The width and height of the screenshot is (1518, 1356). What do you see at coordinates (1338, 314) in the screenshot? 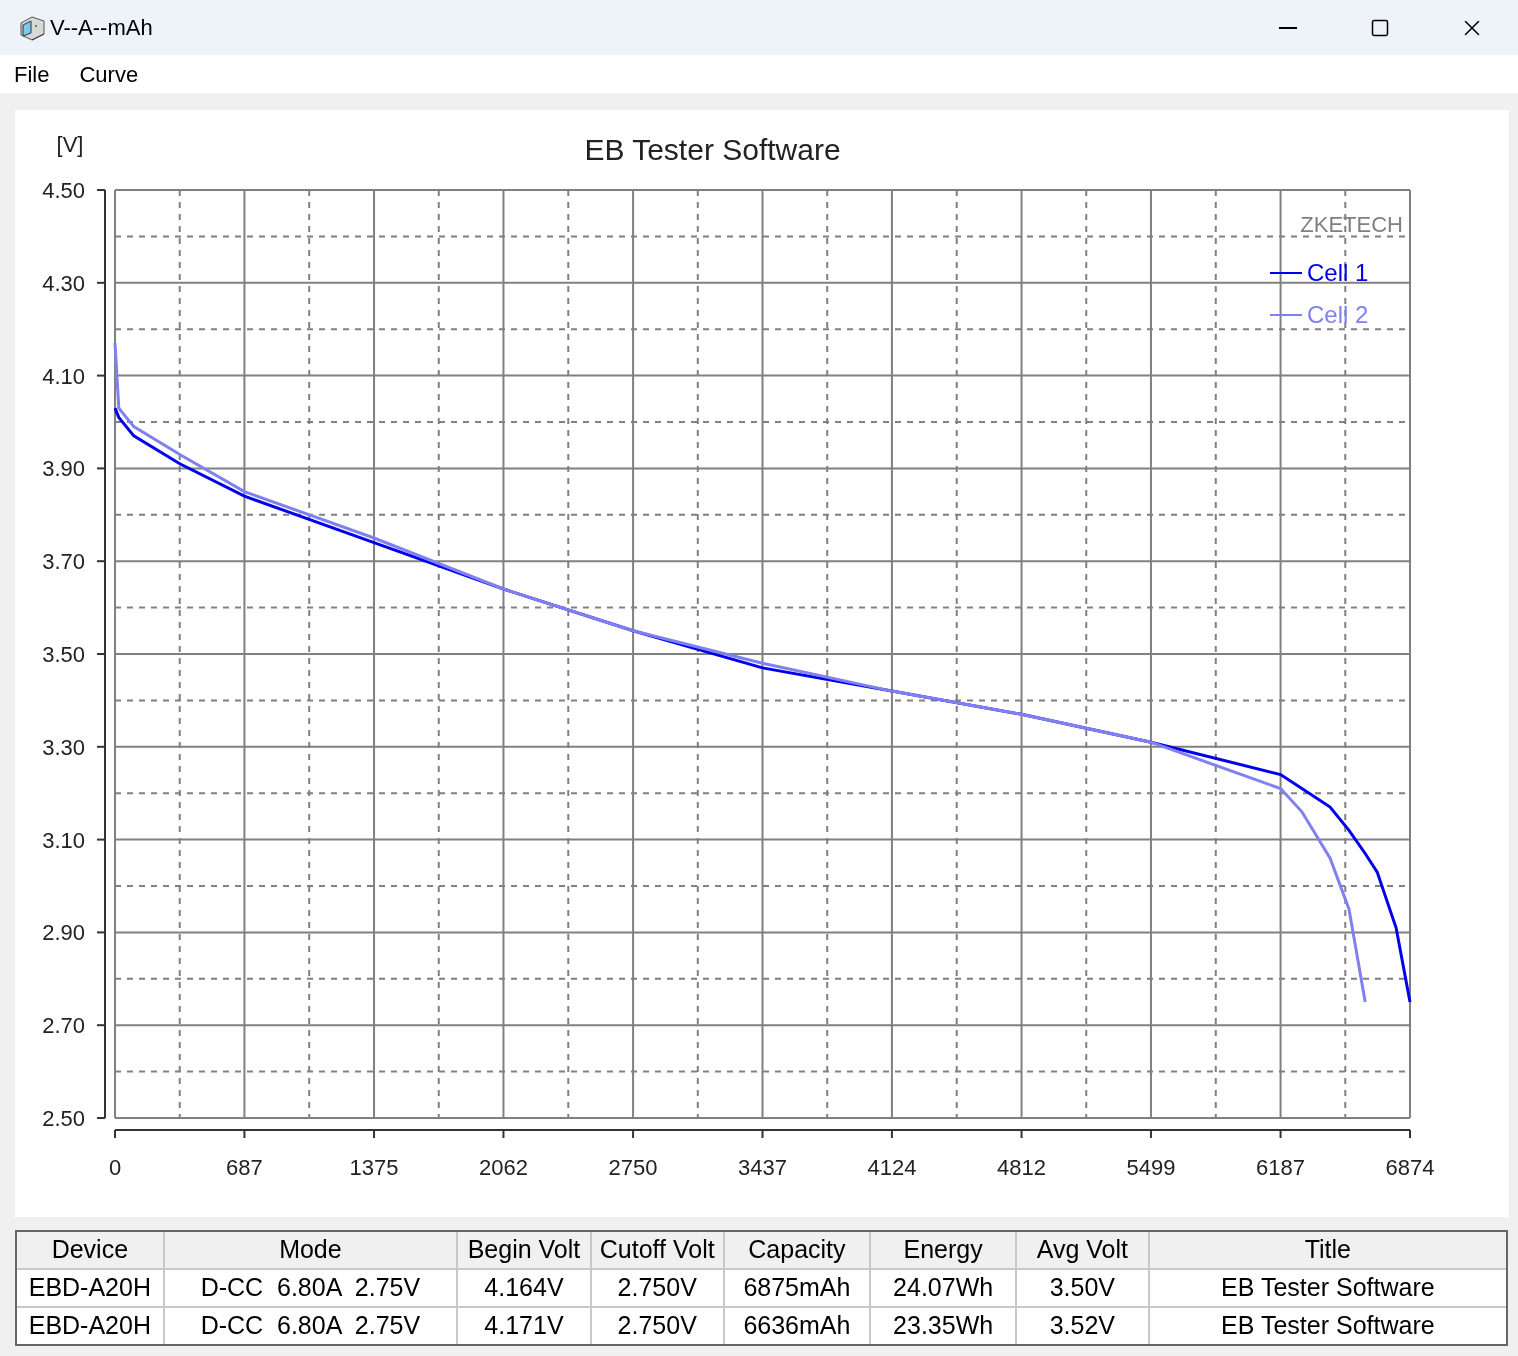
I see `legend-label: Cell 2` at bounding box center [1338, 314].